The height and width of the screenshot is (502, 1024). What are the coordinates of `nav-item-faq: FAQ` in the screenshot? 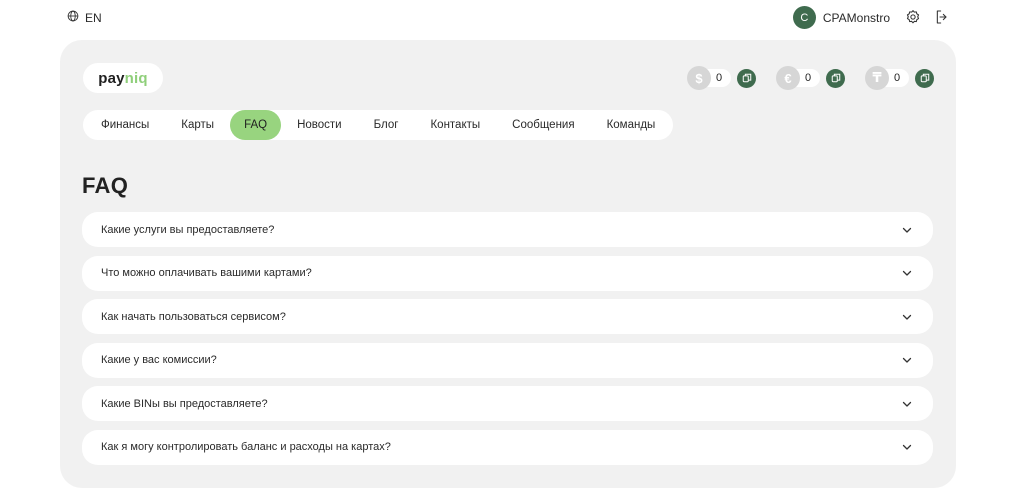 It's located at (256, 125).